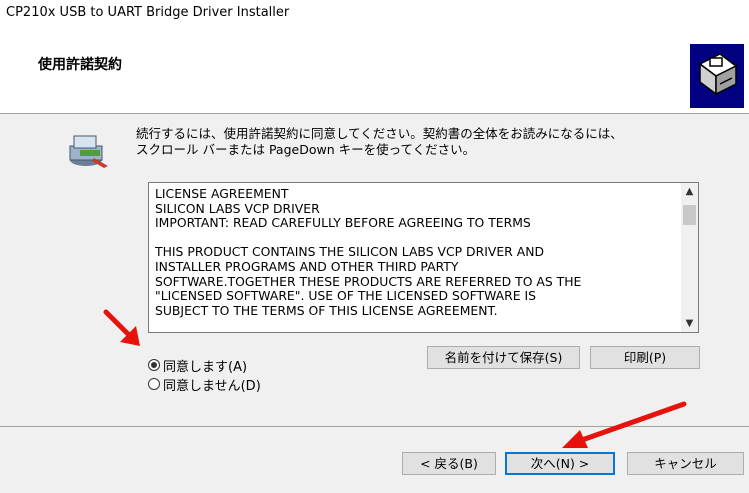 The height and width of the screenshot is (493, 749). What do you see at coordinates (689, 191) in the screenshot?
I see `scroll-up-icon: ▲` at bounding box center [689, 191].